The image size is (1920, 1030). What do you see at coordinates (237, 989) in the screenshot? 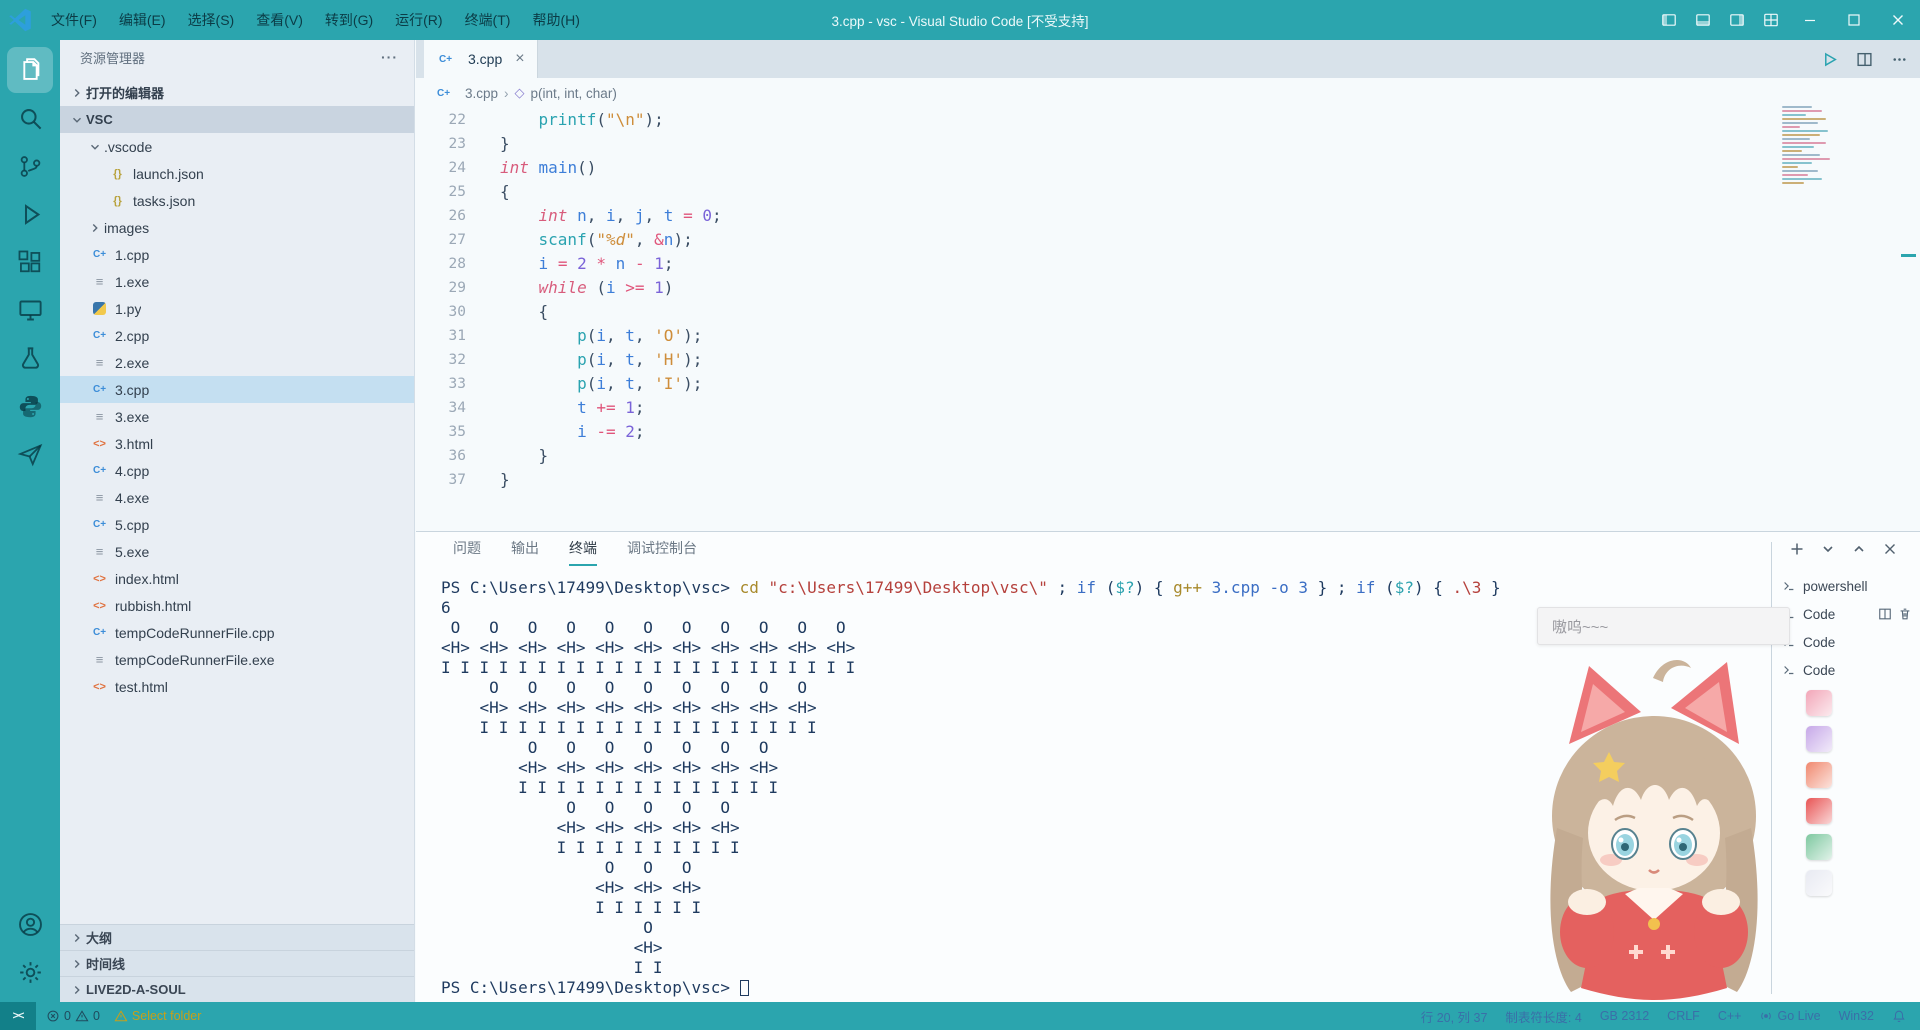
I see `section-live2d-a-soul: LIVE2D-A-SOUL` at bounding box center [237, 989].